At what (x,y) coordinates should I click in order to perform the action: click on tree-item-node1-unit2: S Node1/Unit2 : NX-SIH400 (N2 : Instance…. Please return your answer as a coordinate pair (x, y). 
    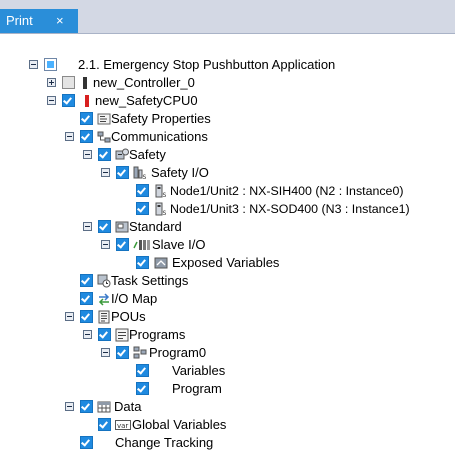
    Looking at the image, I should click on (227, 191).